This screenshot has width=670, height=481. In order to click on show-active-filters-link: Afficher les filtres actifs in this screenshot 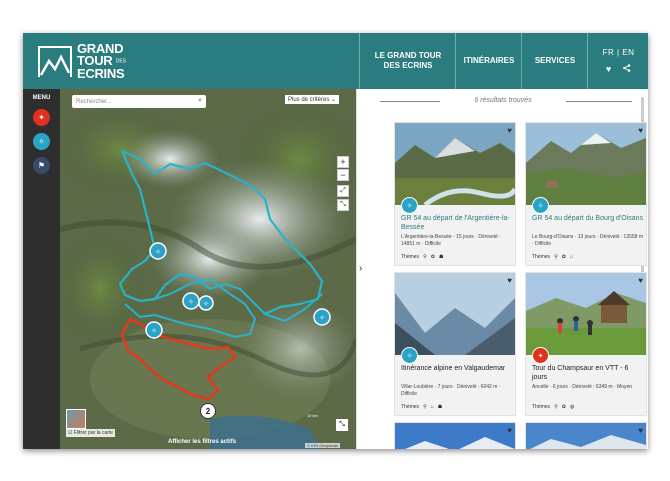, I will do `click(202, 442)`.